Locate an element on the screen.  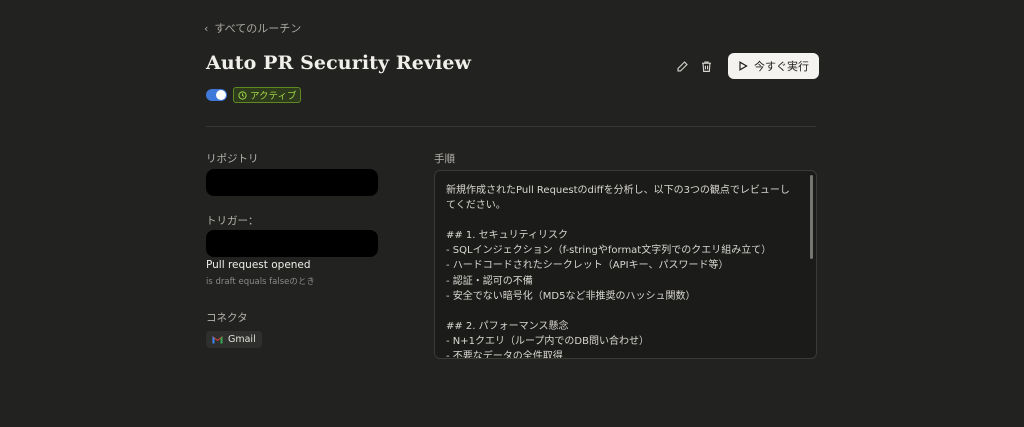
header-actions: 今すぐ実行 is located at coordinates (744, 66).